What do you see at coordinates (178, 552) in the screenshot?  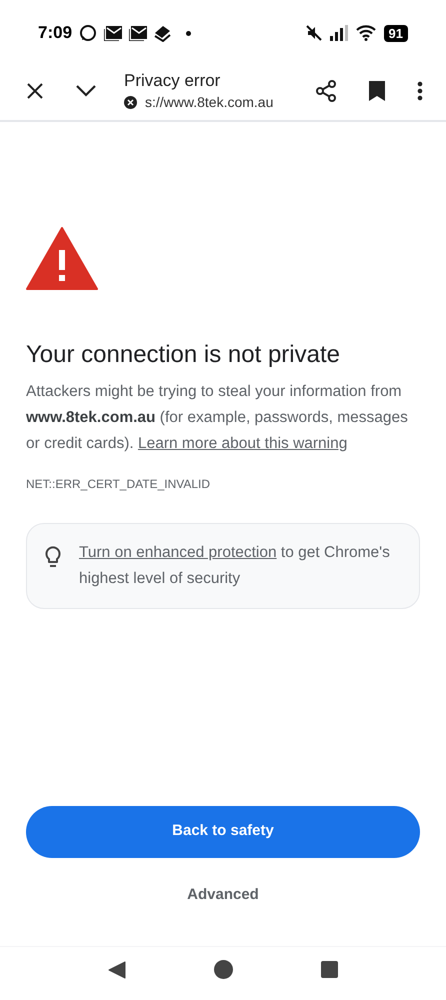 I see `enhanced-protection-link: Turn on enhanced protection` at bounding box center [178, 552].